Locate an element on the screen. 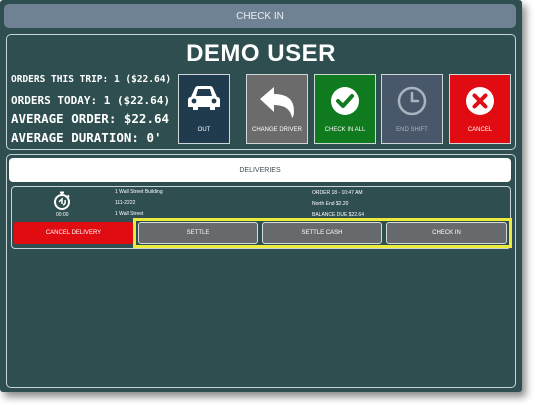  average-duration: AVERAGE DURATION: 0' is located at coordinates (86, 137).